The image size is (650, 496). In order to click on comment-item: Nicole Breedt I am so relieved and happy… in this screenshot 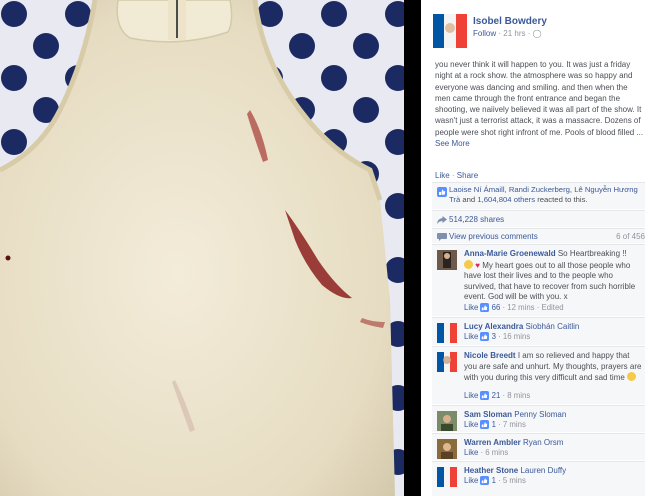, I will do `click(538, 375)`.